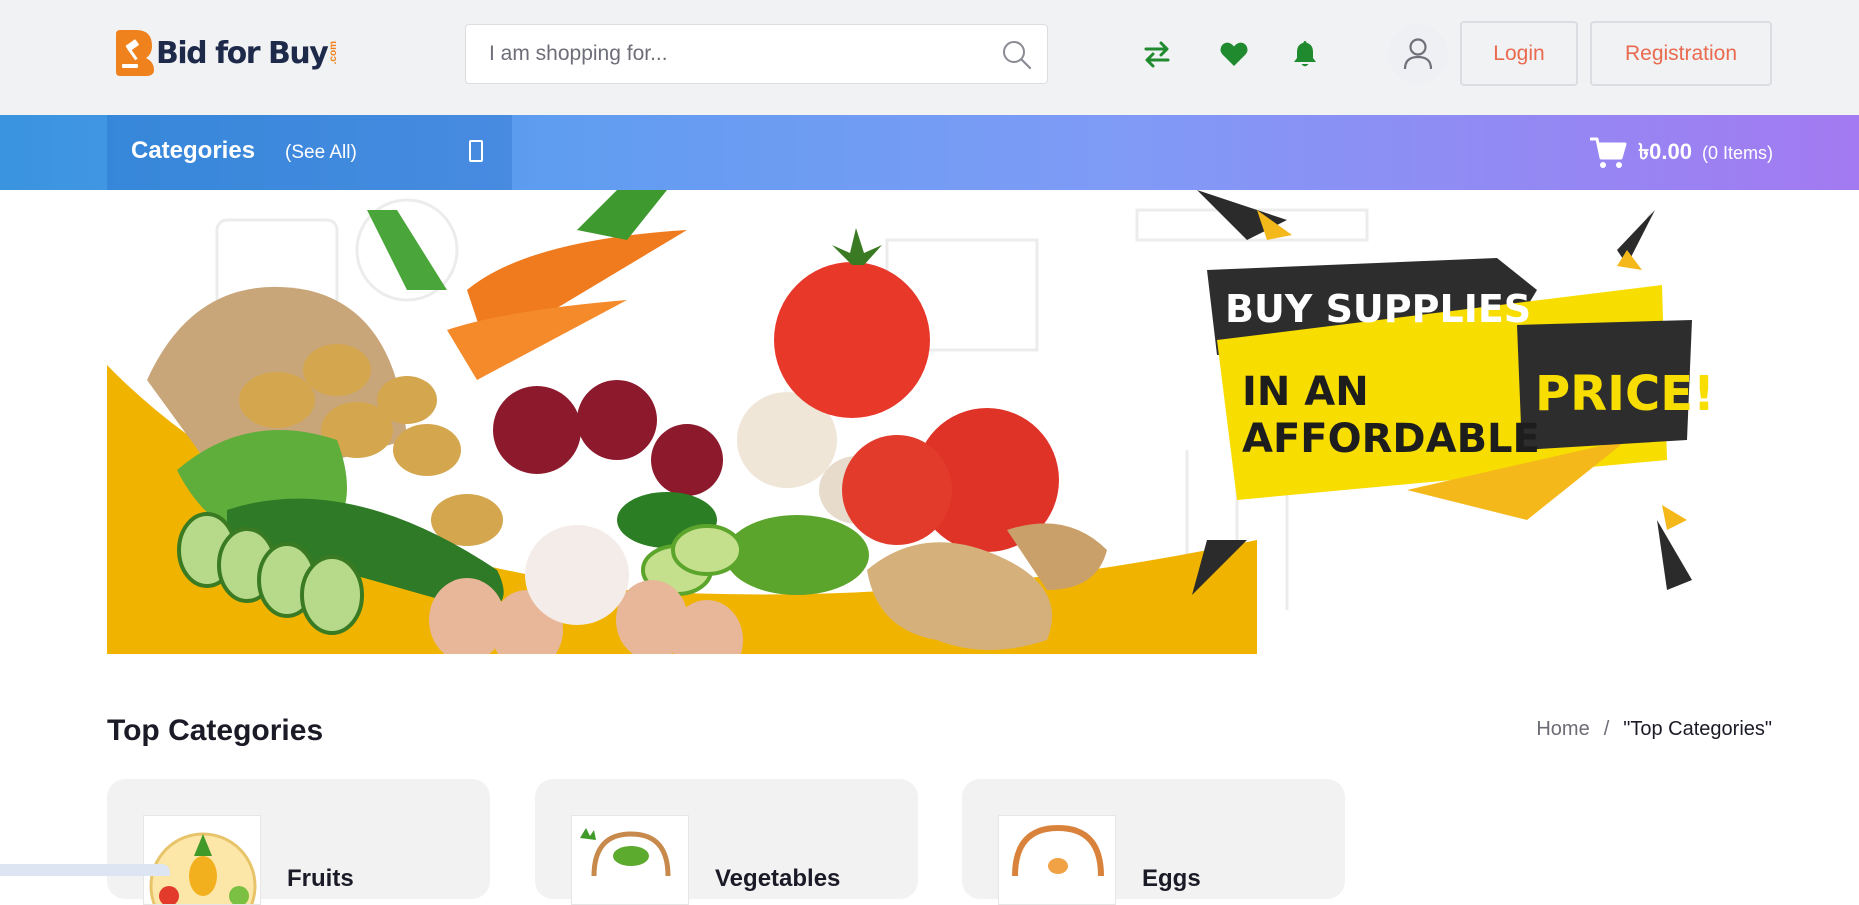  Describe the element at coordinates (1378, 309) in the screenshot. I see `banner-line1: BUY SUPPLIES` at that location.